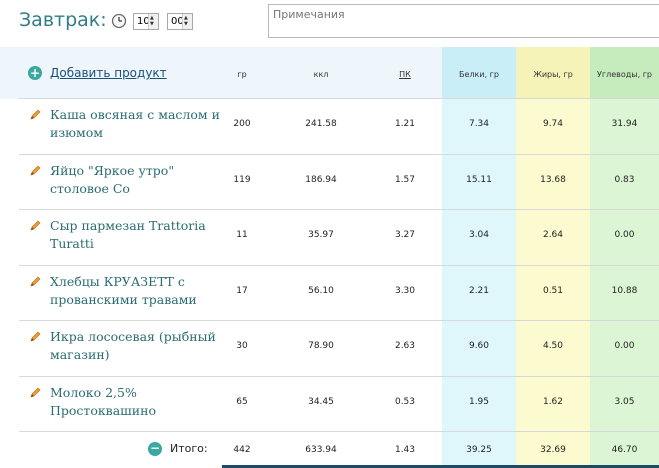 This screenshot has height=468, width=659. What do you see at coordinates (553, 235) in the screenshot?
I see `cell-fat: 2.64` at bounding box center [553, 235].